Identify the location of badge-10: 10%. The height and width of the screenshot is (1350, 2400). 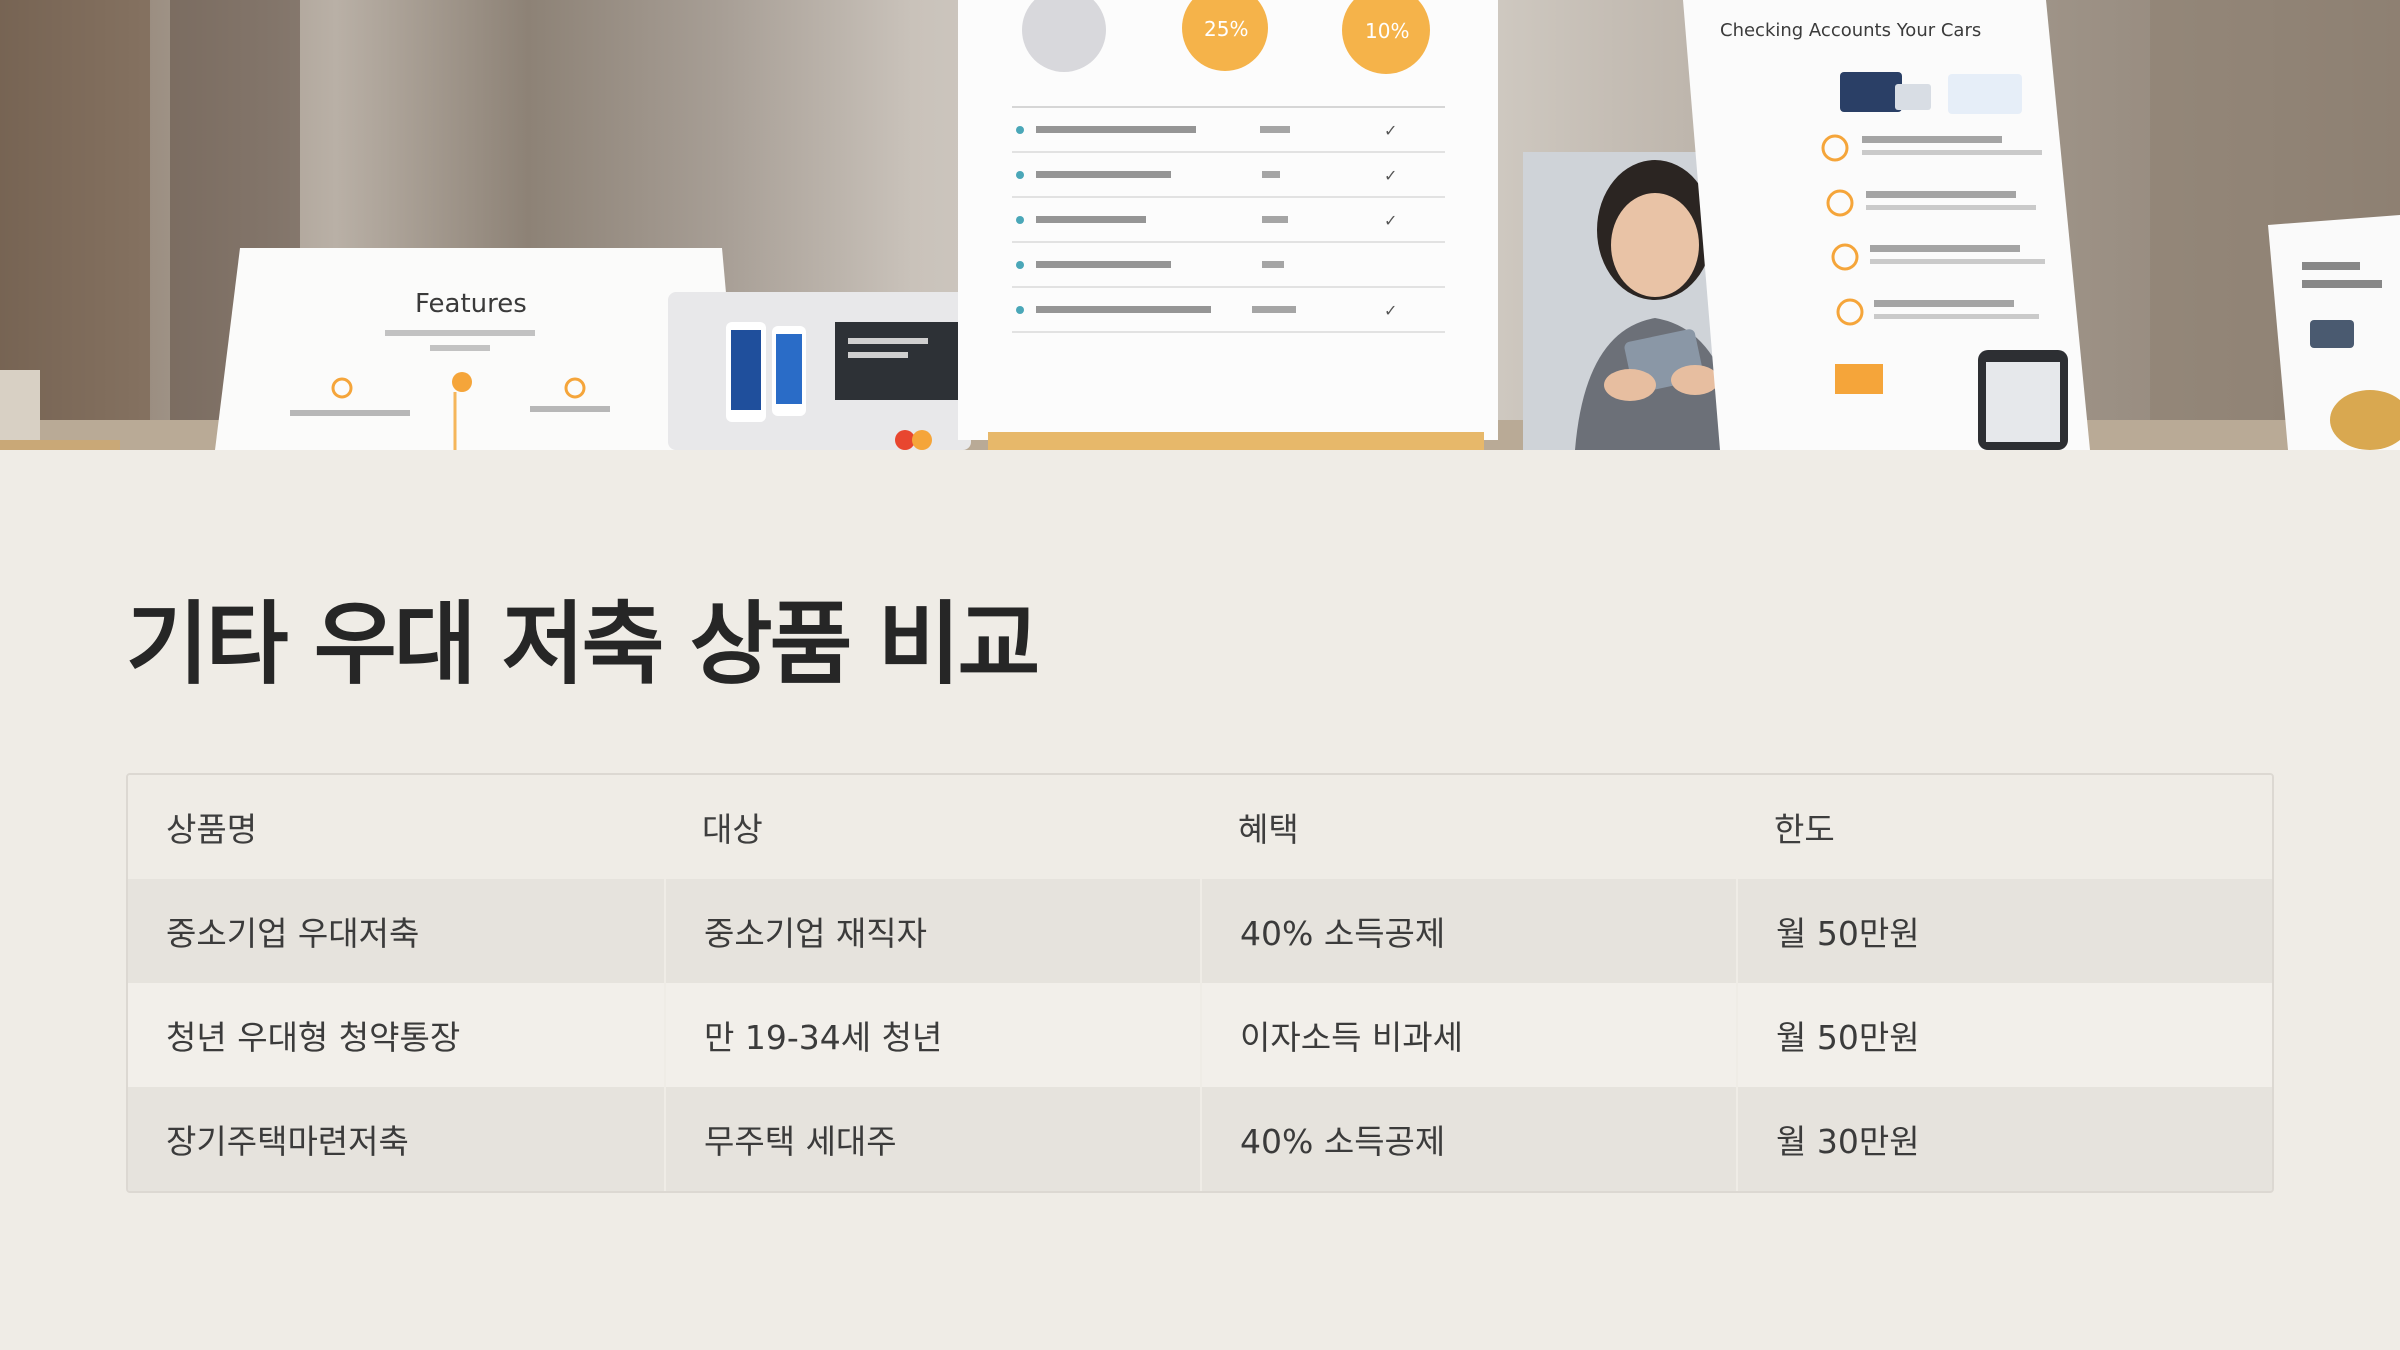
(1387, 31).